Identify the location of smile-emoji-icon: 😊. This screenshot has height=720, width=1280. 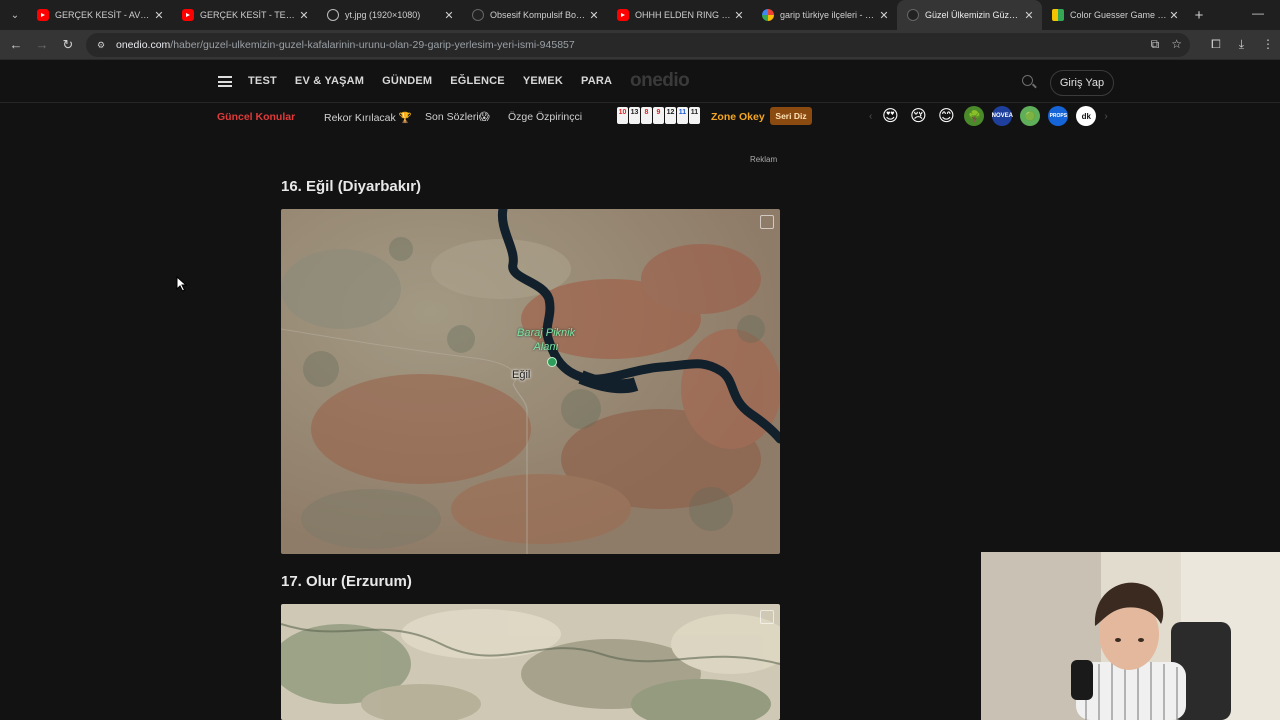
(946, 116).